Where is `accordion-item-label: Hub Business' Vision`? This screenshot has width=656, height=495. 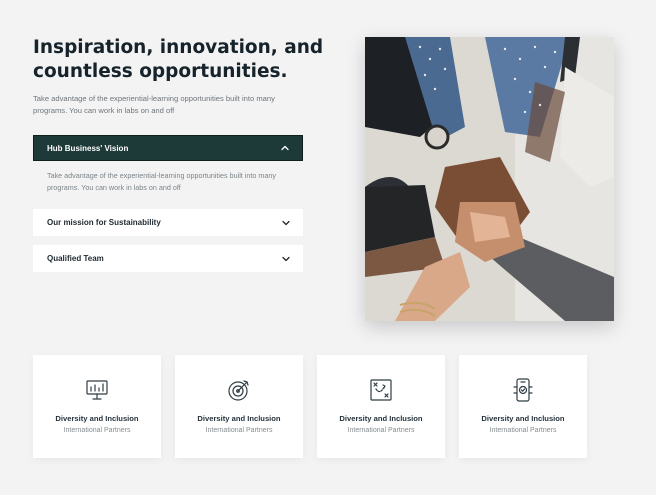
accordion-item-label: Hub Business' Vision is located at coordinates (88, 148).